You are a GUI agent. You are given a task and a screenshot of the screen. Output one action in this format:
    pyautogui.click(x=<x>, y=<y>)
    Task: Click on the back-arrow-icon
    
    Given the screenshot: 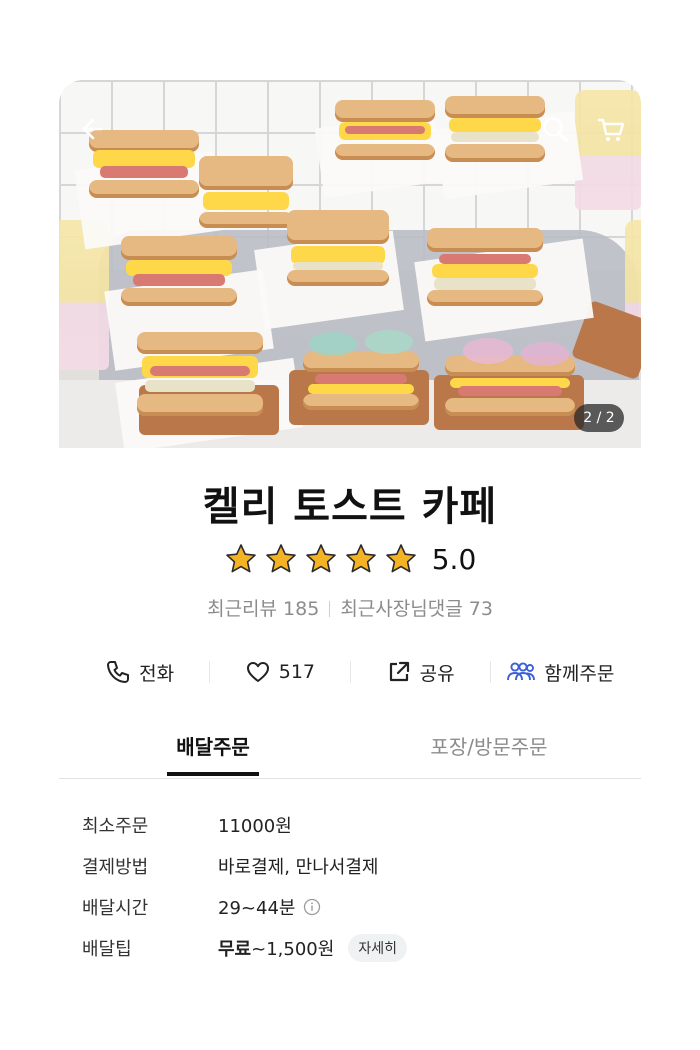 What is the action you would take?
    pyautogui.click(x=91, y=129)
    